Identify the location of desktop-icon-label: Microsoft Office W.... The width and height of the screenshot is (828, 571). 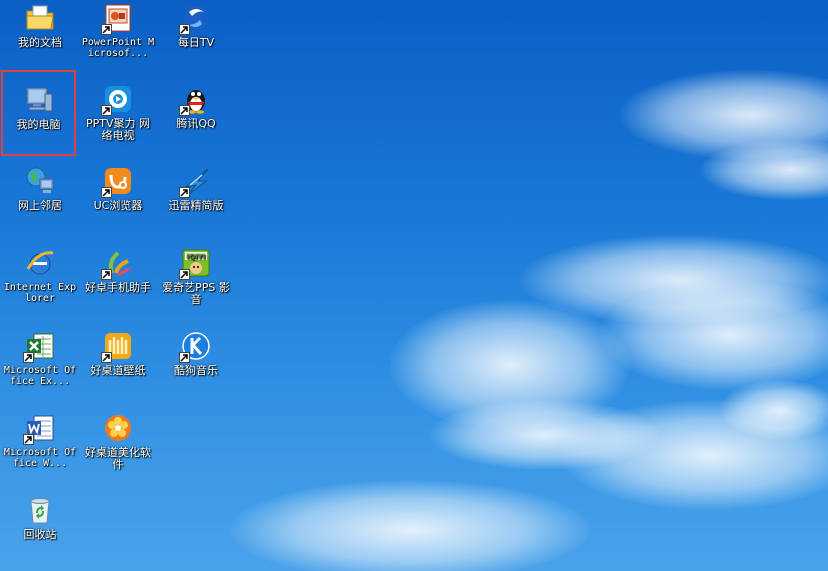
(40, 458).